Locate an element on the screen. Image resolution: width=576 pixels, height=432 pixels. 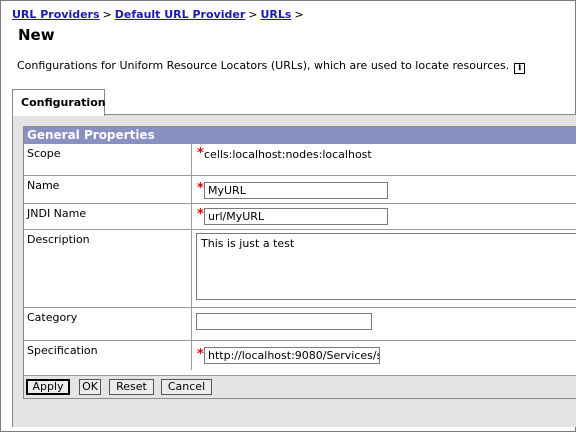
tab-configuration: Configuration is located at coordinates (59, 102).